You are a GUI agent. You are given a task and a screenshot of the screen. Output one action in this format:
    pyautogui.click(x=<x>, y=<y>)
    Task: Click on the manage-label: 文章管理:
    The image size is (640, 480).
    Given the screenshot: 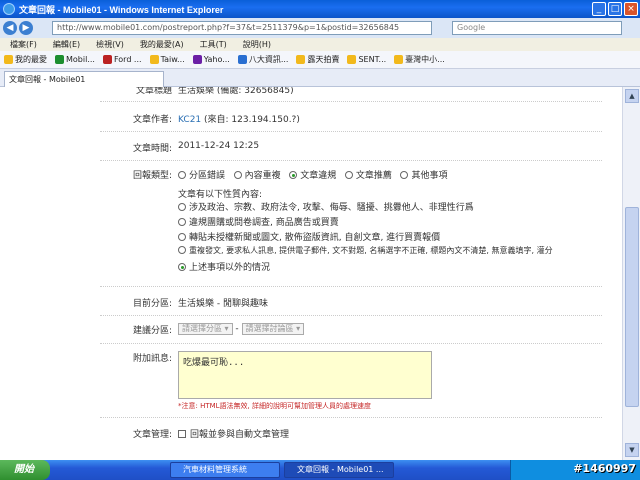 What is the action you would take?
    pyautogui.click(x=152, y=435)
    